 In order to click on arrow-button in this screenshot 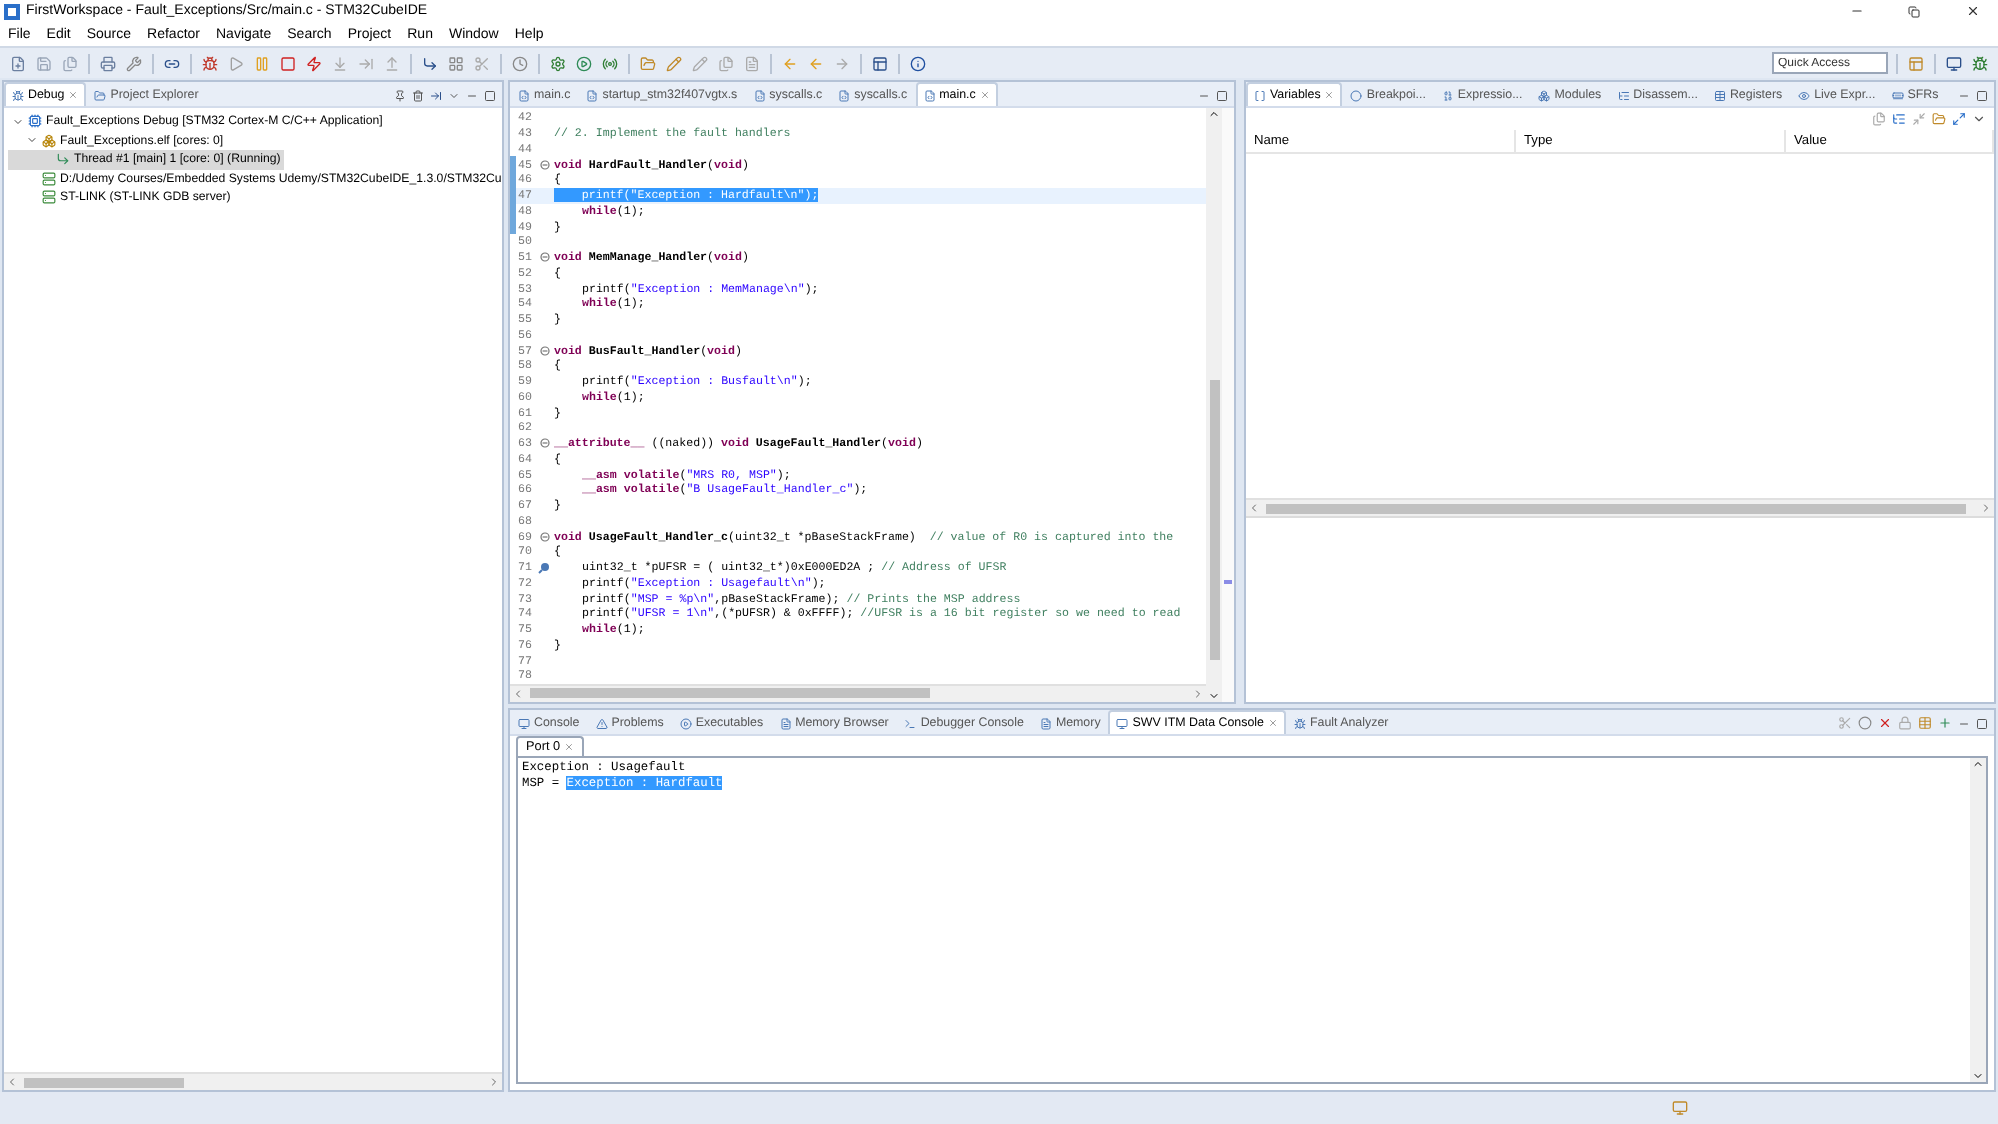, I will do `click(430, 63)`.